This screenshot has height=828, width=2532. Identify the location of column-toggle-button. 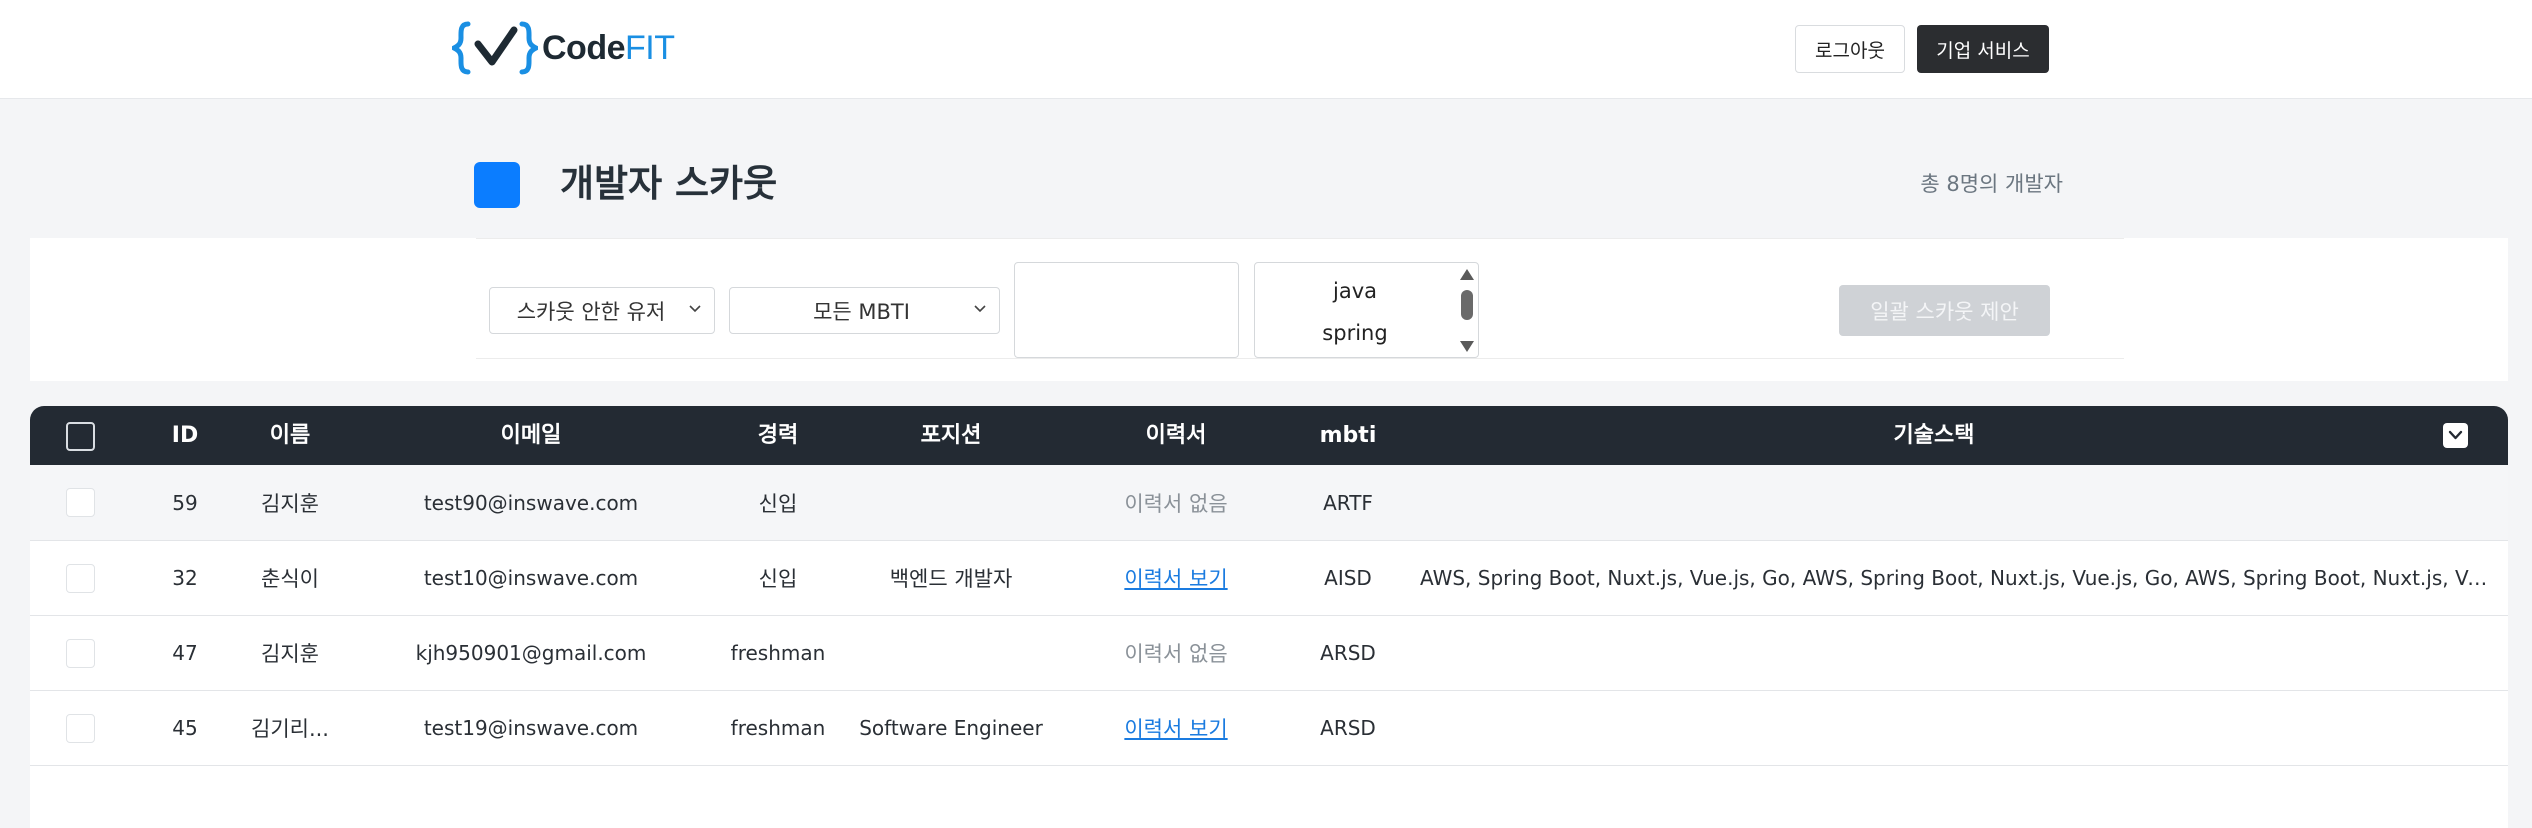
(2455, 435).